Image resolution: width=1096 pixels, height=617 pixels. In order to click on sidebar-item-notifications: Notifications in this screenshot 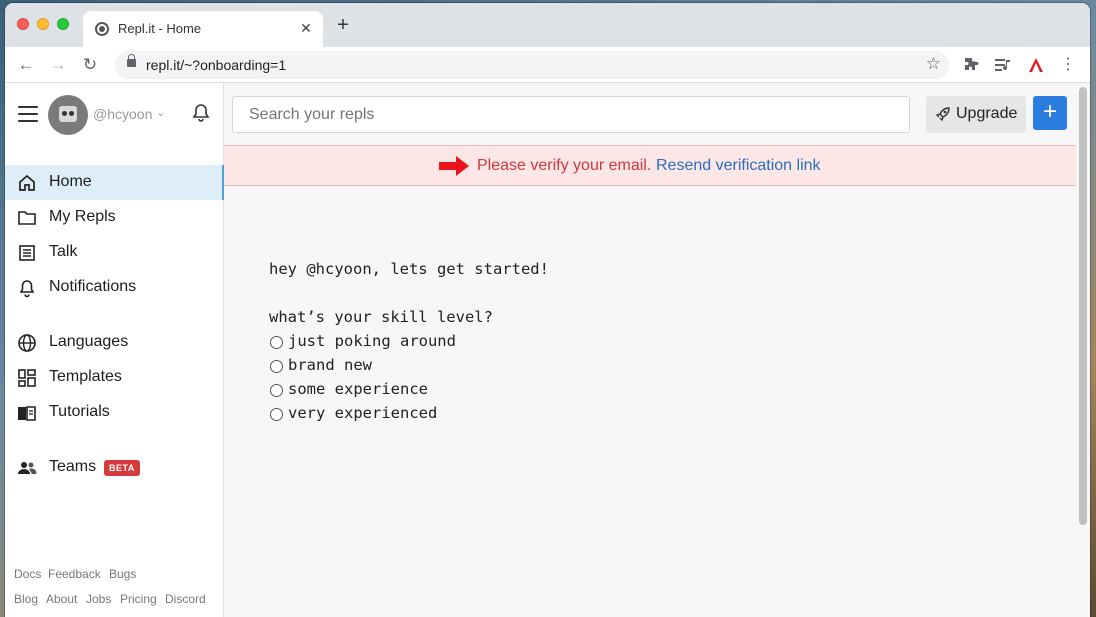, I will do `click(114, 287)`.